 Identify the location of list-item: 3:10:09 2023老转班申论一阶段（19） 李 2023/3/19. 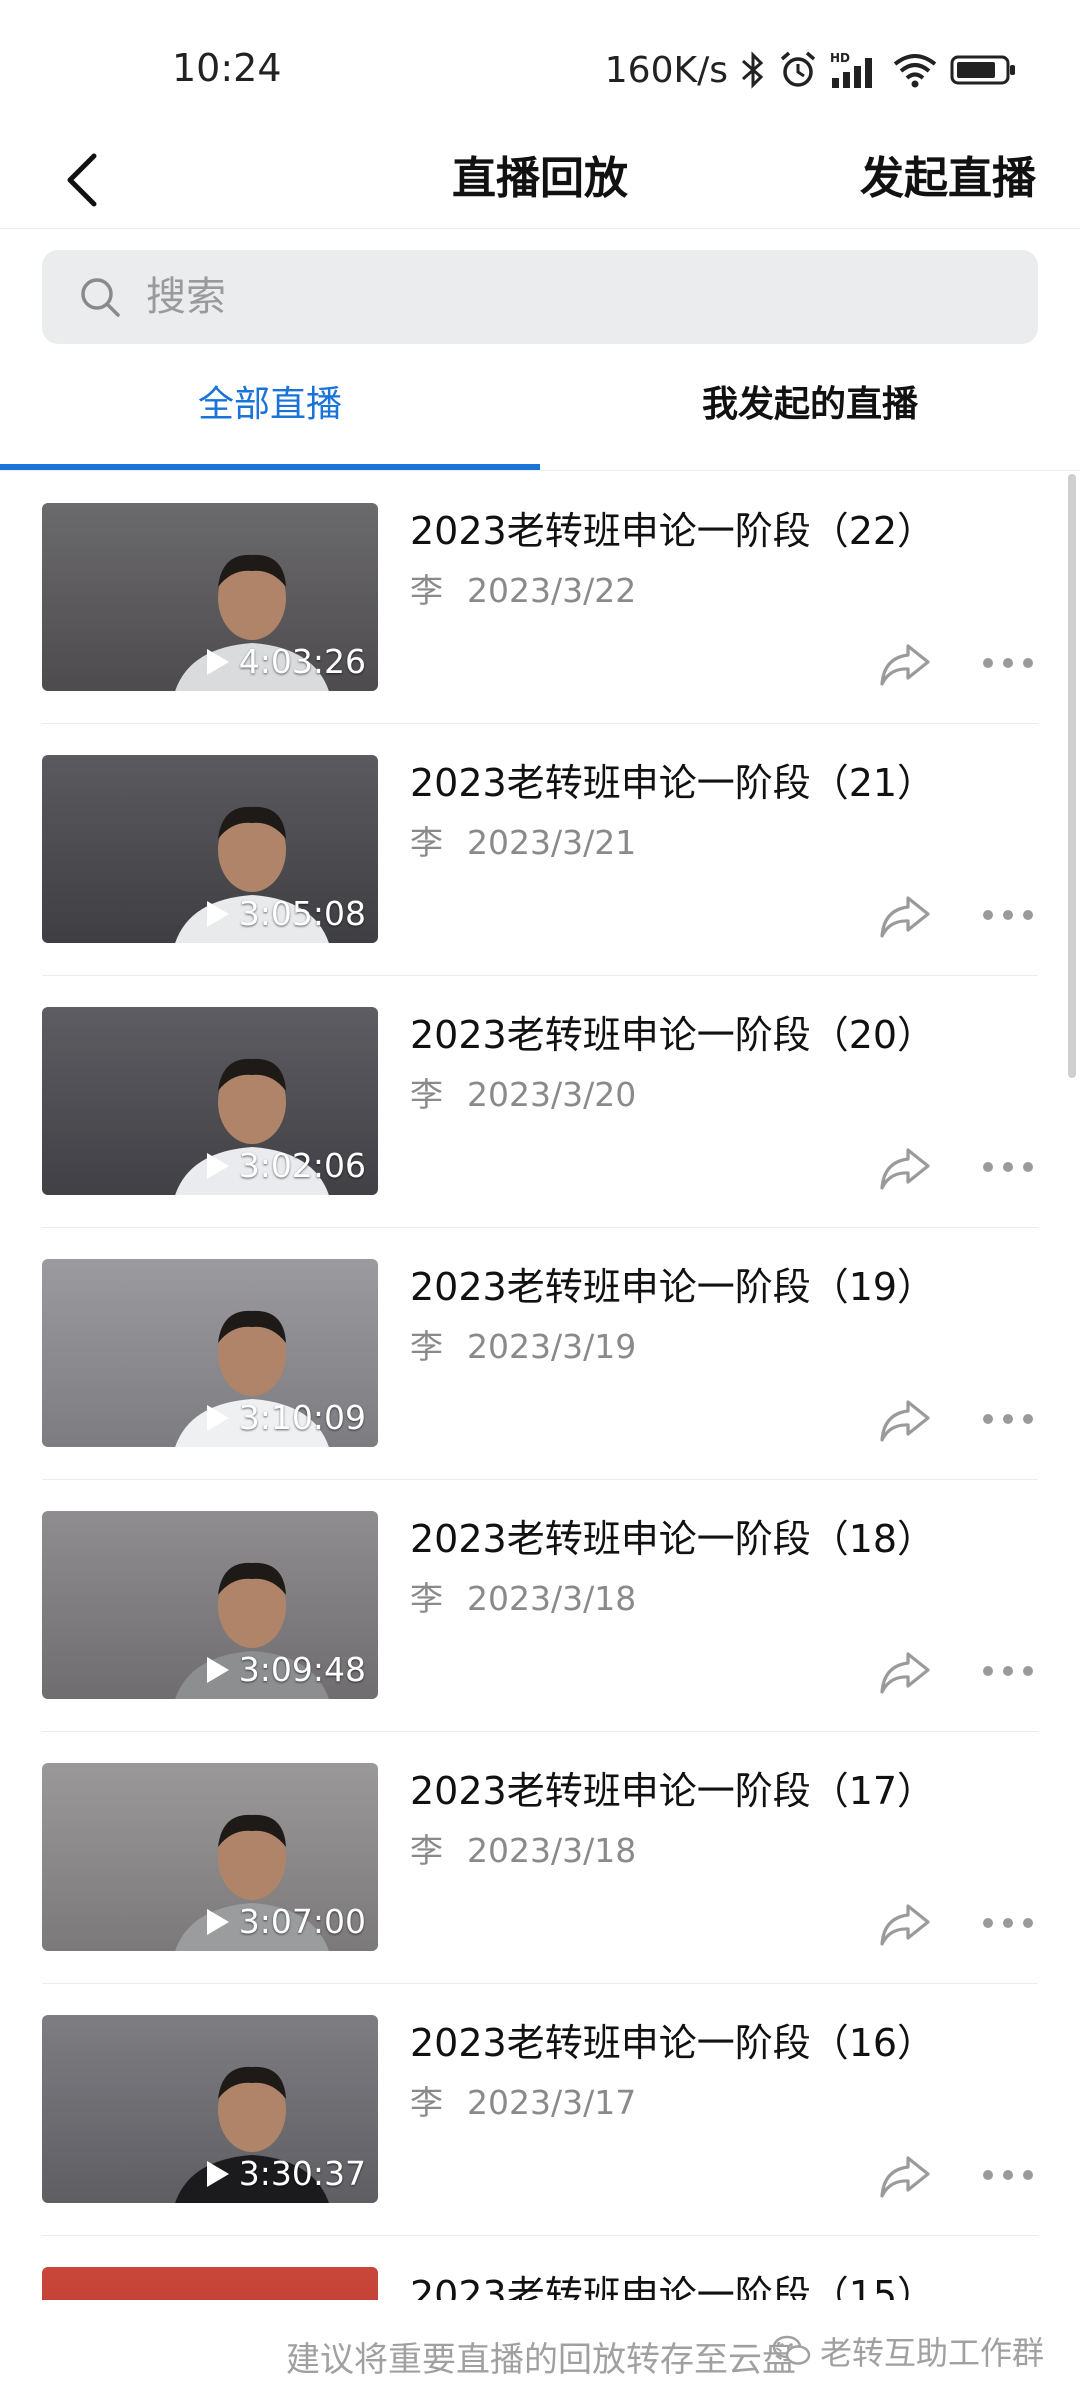
(540, 1354).